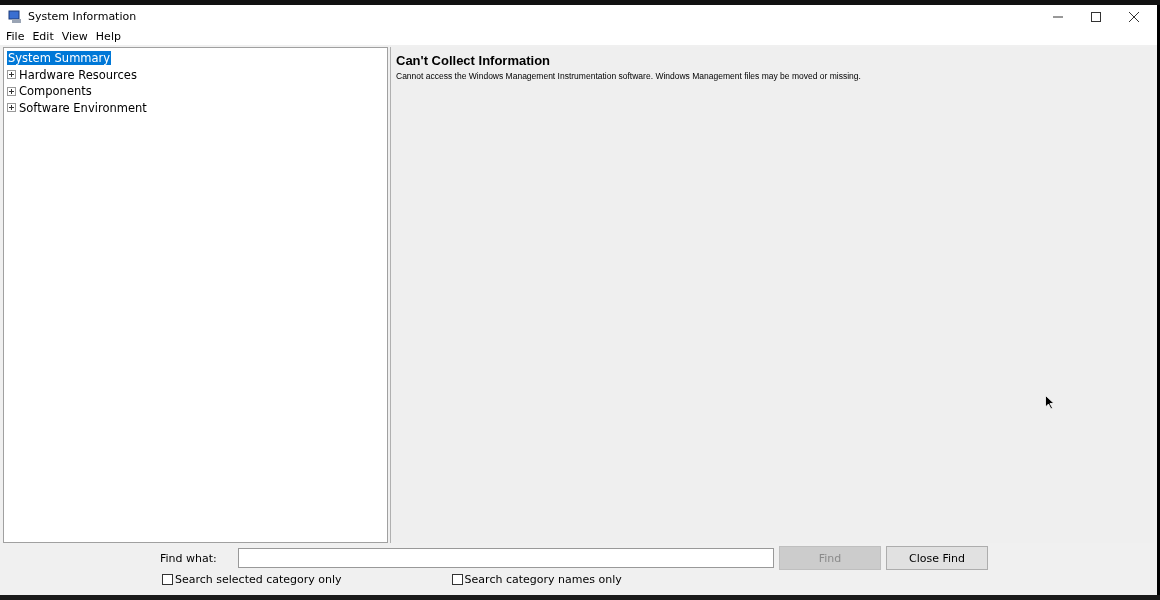 The width and height of the screenshot is (1160, 600). What do you see at coordinates (937, 558) in the screenshot?
I see `close-find-button: Close Find` at bounding box center [937, 558].